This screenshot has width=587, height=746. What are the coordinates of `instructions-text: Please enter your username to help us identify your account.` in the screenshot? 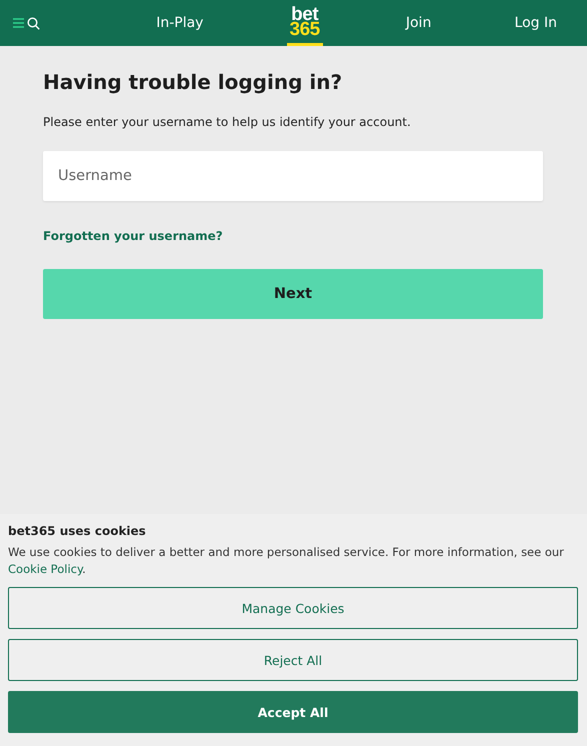 It's located at (227, 122).